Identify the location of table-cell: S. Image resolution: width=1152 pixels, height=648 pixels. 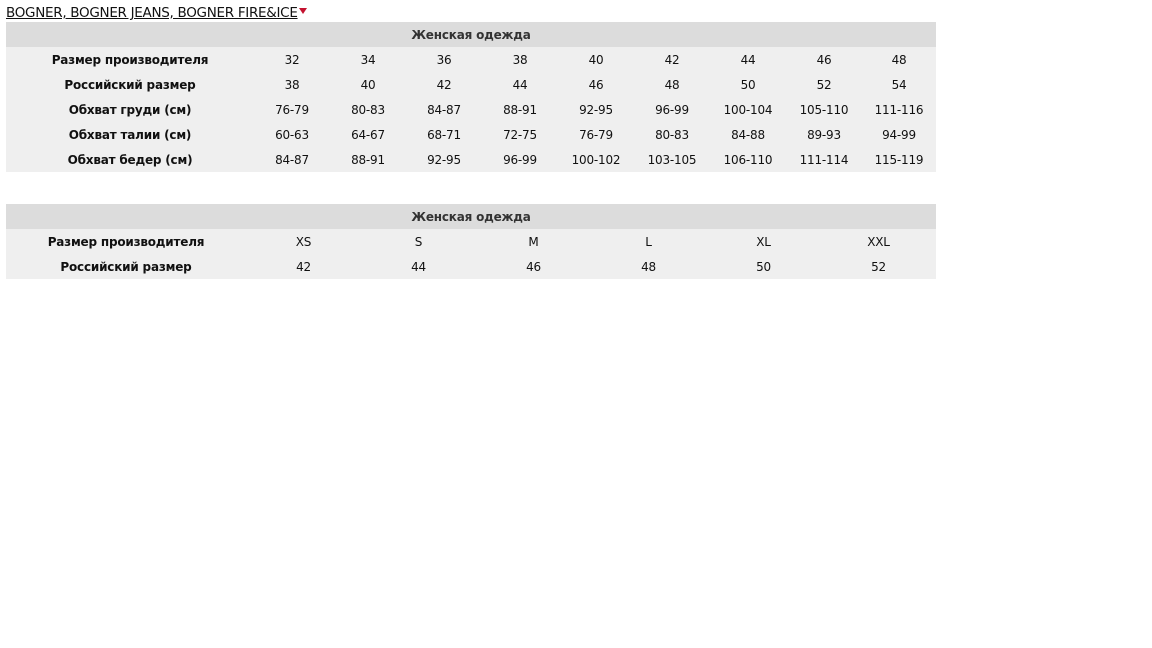
(418, 241).